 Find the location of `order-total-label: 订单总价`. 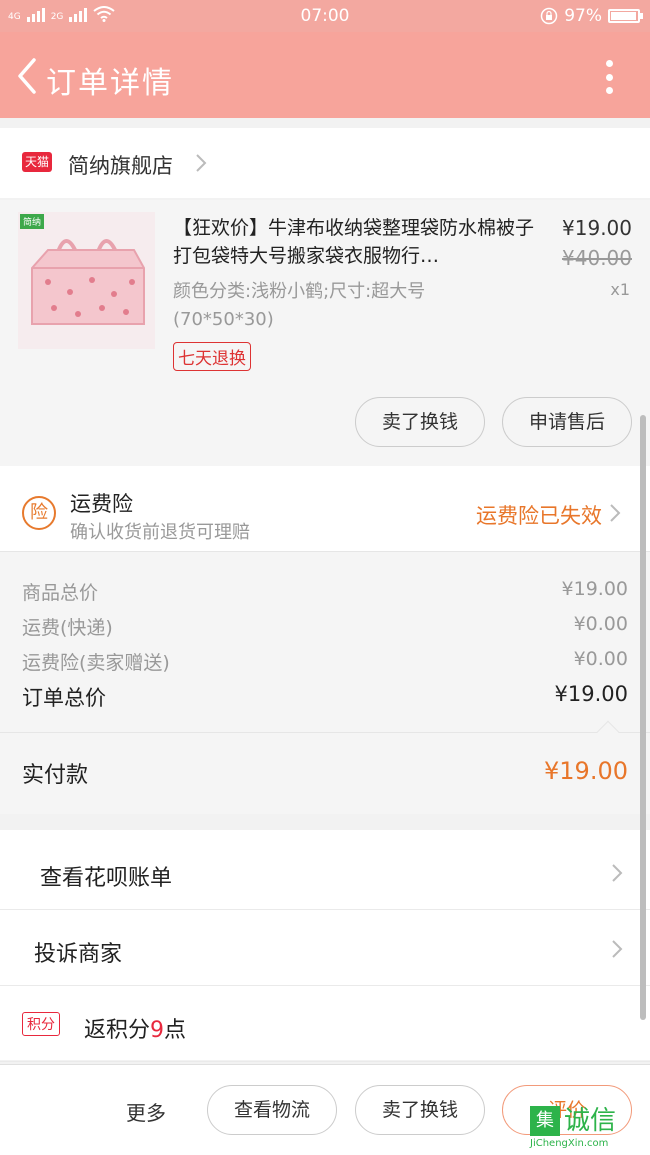

order-total-label: 订单总价 is located at coordinates (64, 698).